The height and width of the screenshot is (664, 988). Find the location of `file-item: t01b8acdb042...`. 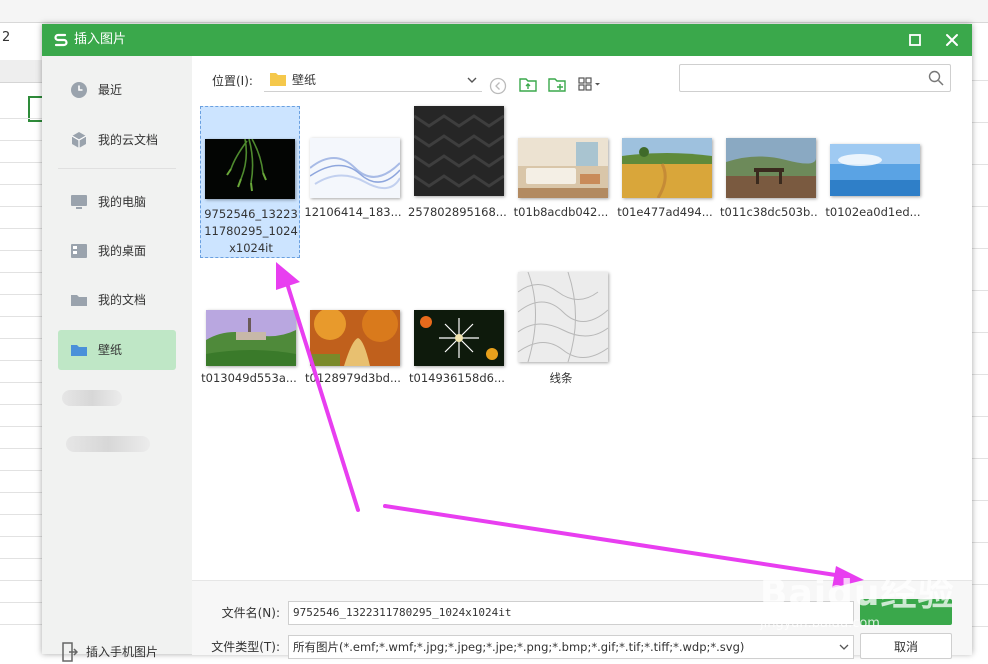

file-item: t01b8acdb042... is located at coordinates (561, 181).